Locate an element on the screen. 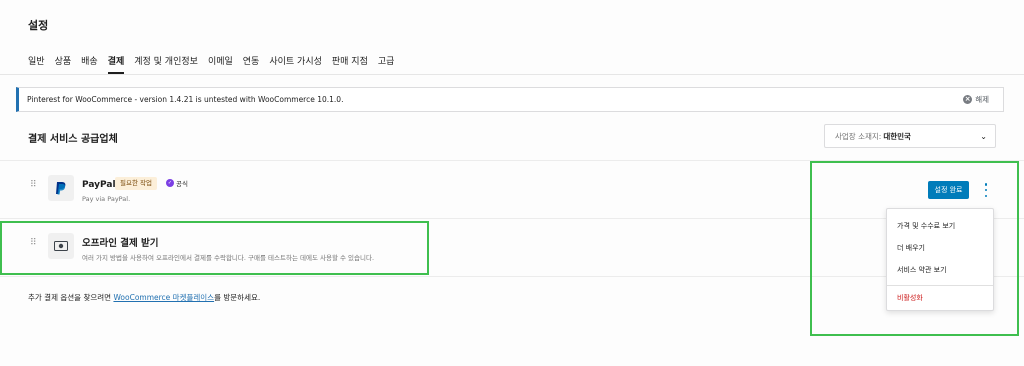 The height and width of the screenshot is (366, 1024). official-badge: ✓ 공식 is located at coordinates (177, 183).